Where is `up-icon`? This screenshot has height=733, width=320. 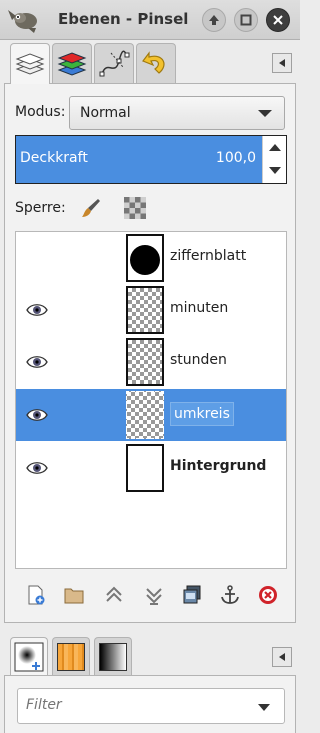
up-icon is located at coordinates (214, 20).